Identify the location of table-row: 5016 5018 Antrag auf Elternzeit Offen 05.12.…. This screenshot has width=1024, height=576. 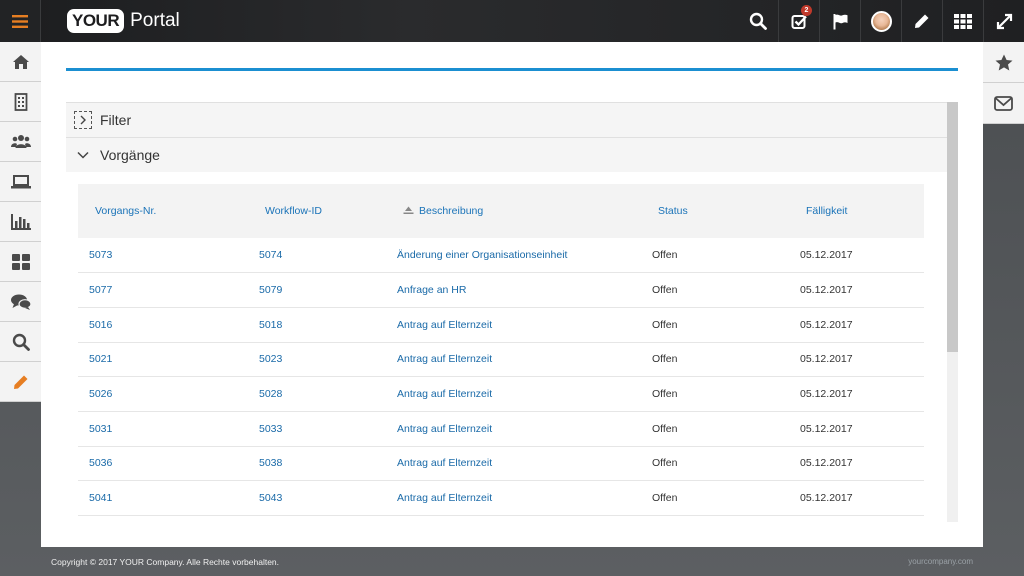
(501, 325).